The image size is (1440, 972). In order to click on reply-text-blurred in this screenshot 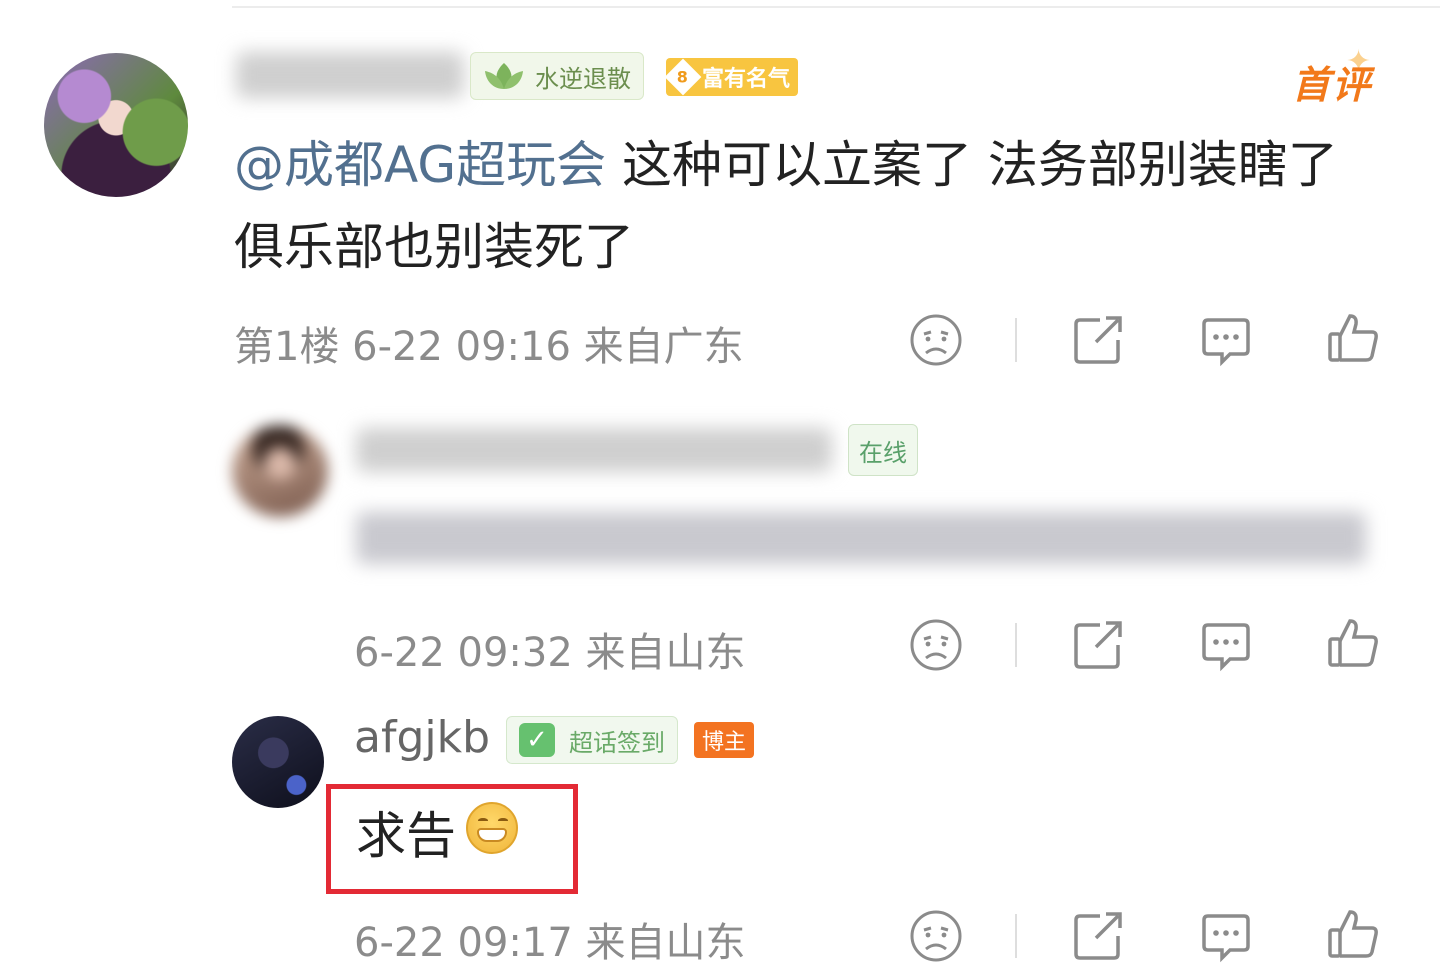, I will do `click(861, 538)`.